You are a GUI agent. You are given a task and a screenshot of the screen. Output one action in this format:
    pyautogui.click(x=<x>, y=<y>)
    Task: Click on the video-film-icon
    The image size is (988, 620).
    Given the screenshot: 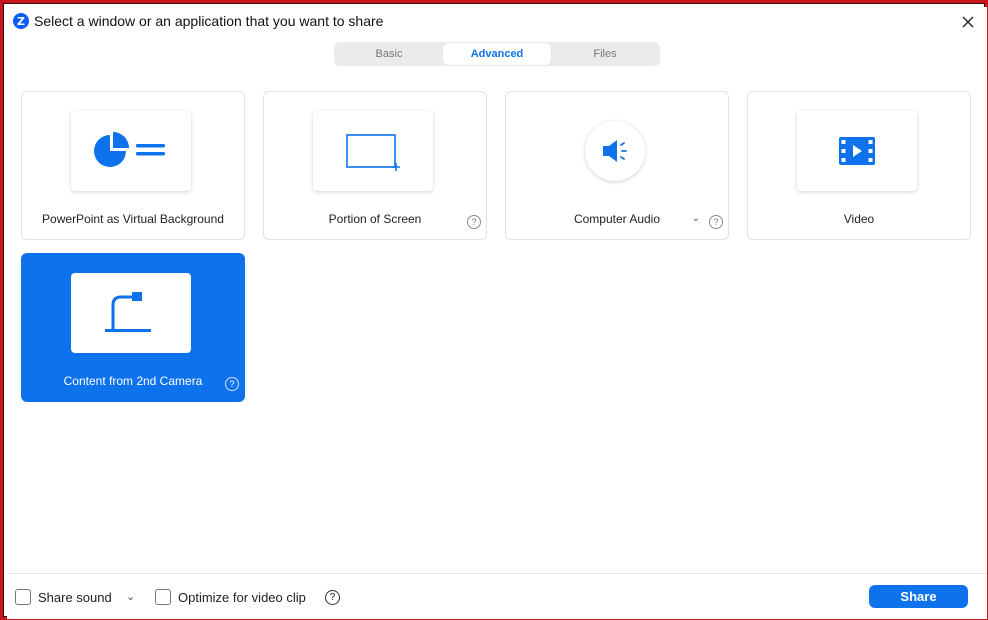 What is the action you would take?
    pyautogui.click(x=857, y=151)
    